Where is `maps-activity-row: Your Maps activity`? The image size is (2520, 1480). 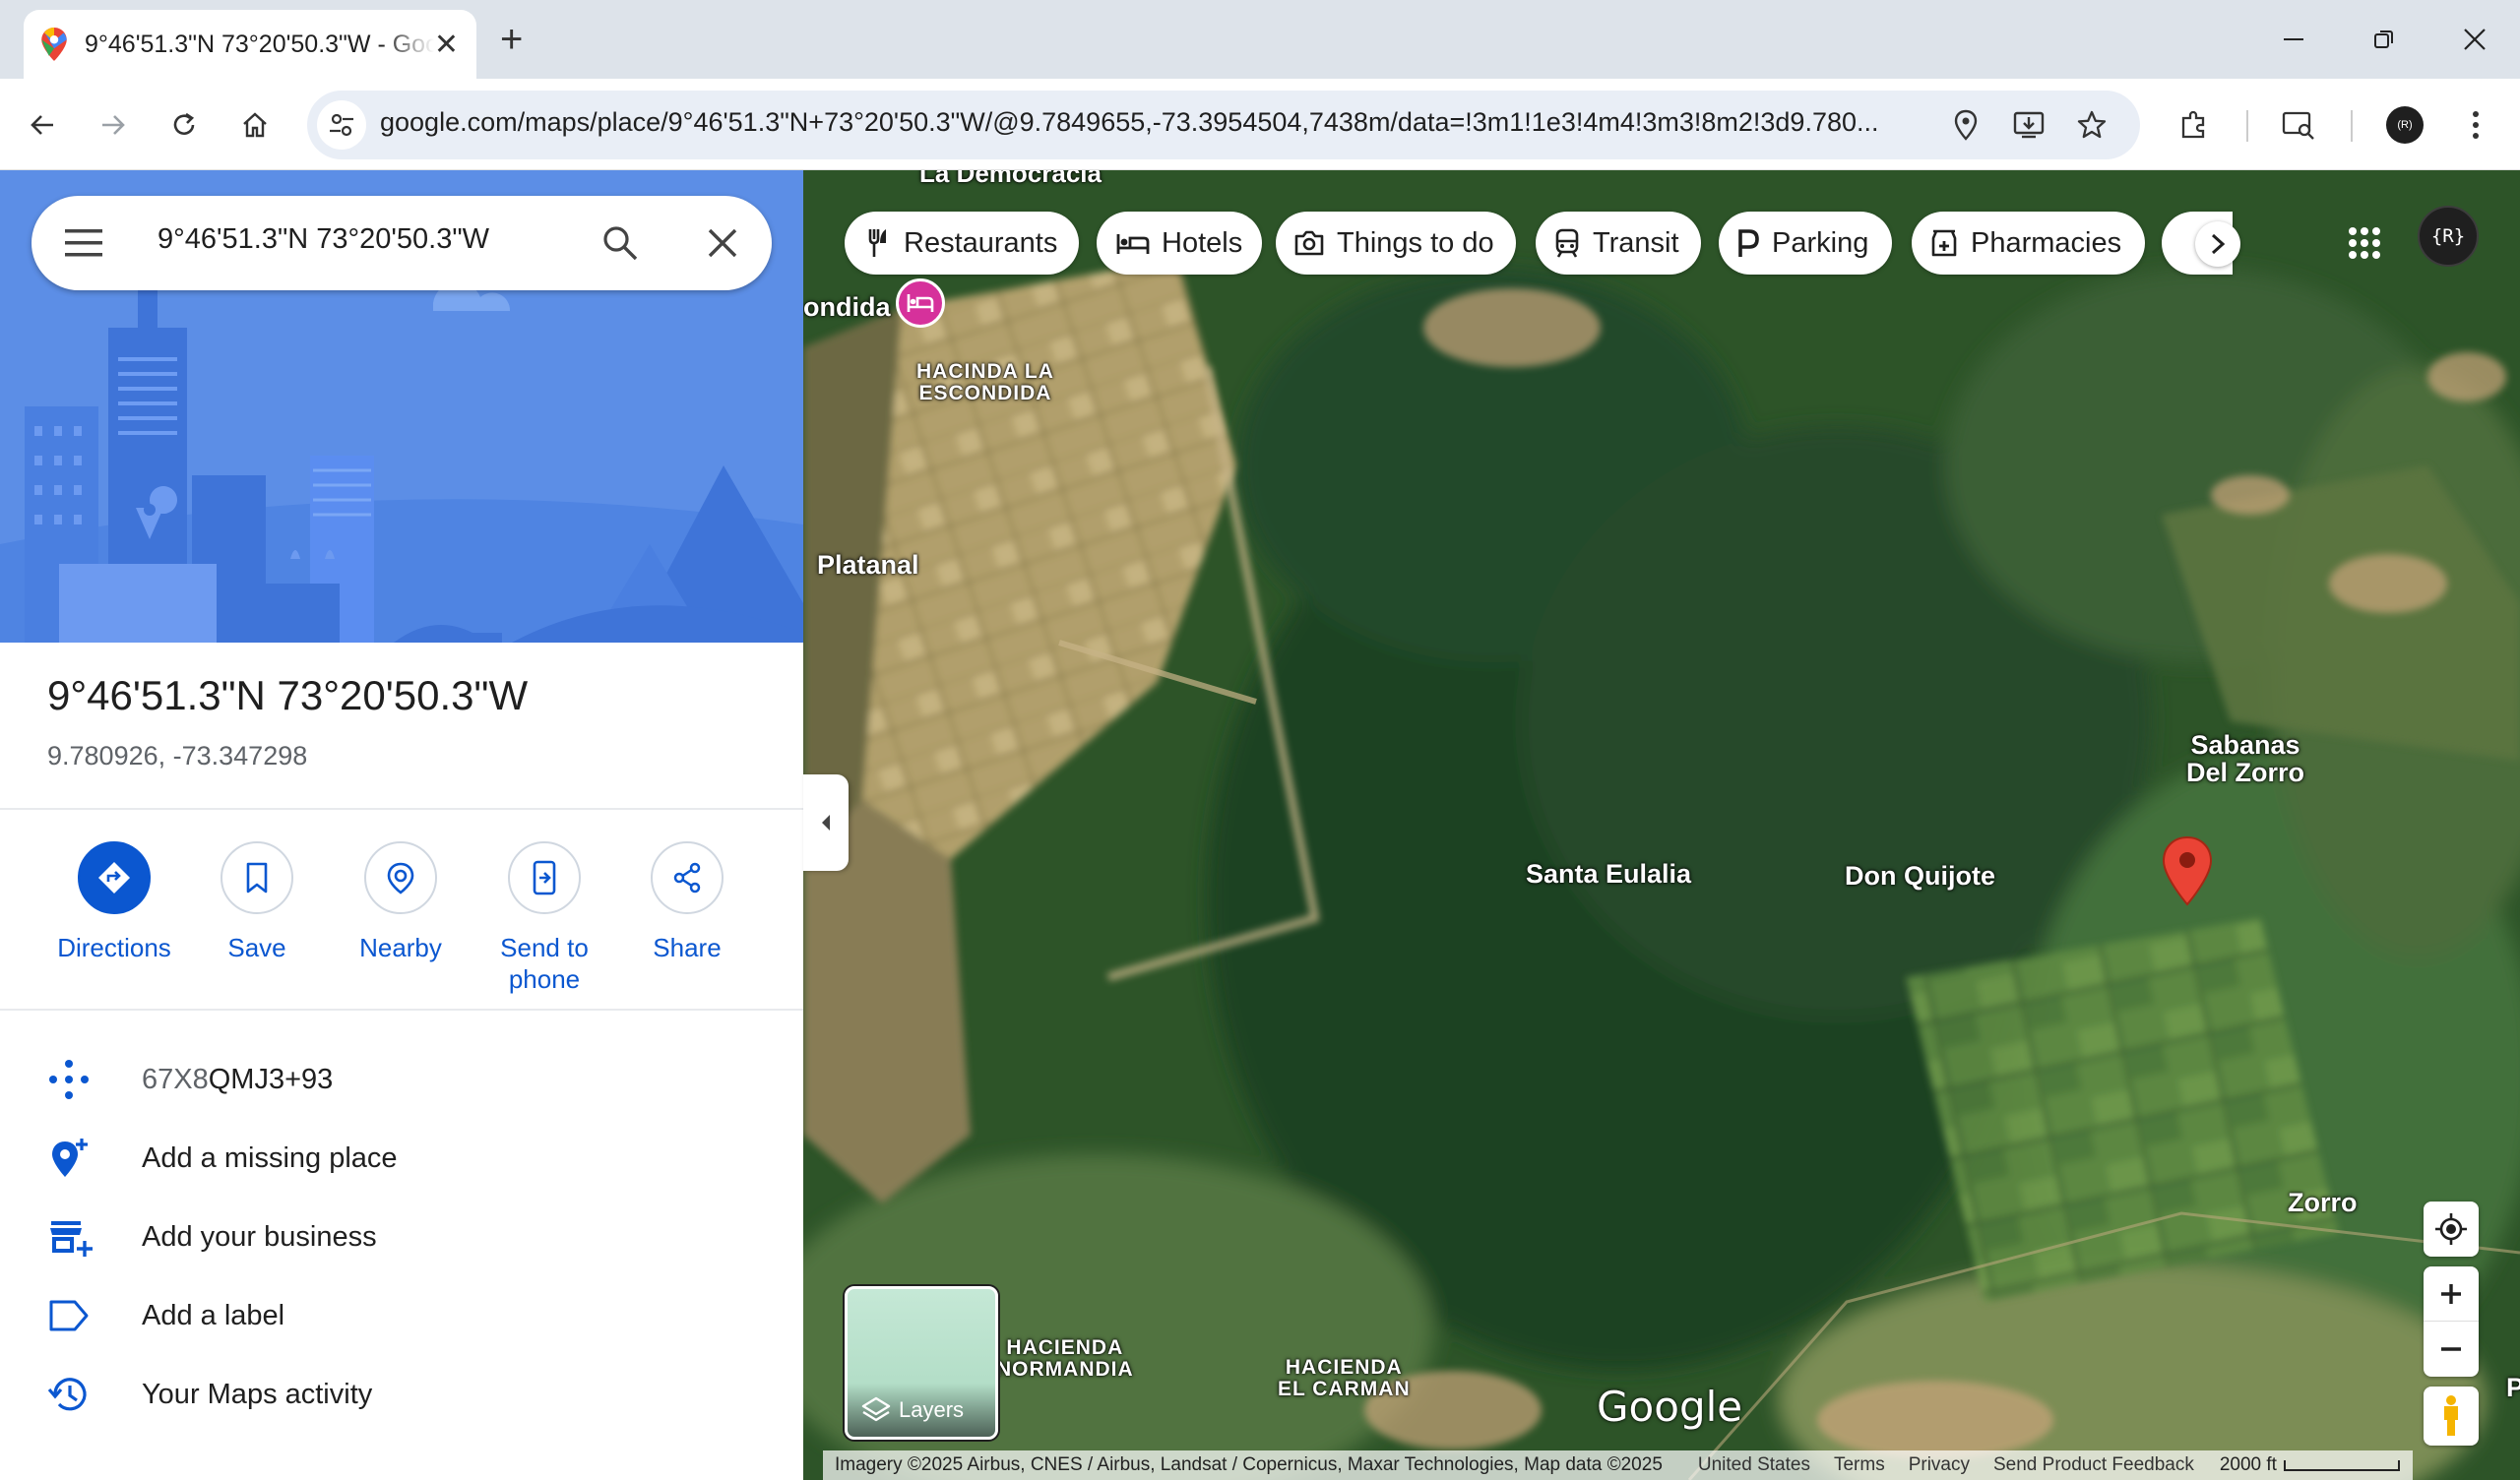 maps-activity-row: Your Maps activity is located at coordinates (401, 1395).